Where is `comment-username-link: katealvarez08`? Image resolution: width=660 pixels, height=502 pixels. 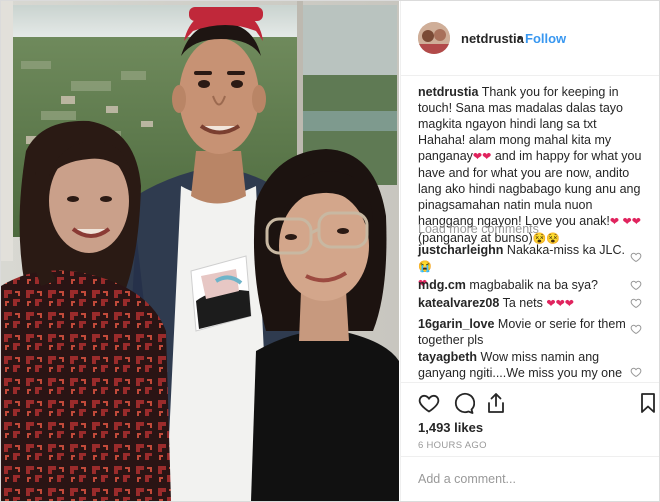
comment-username-link: katealvarez08 is located at coordinates (458, 303).